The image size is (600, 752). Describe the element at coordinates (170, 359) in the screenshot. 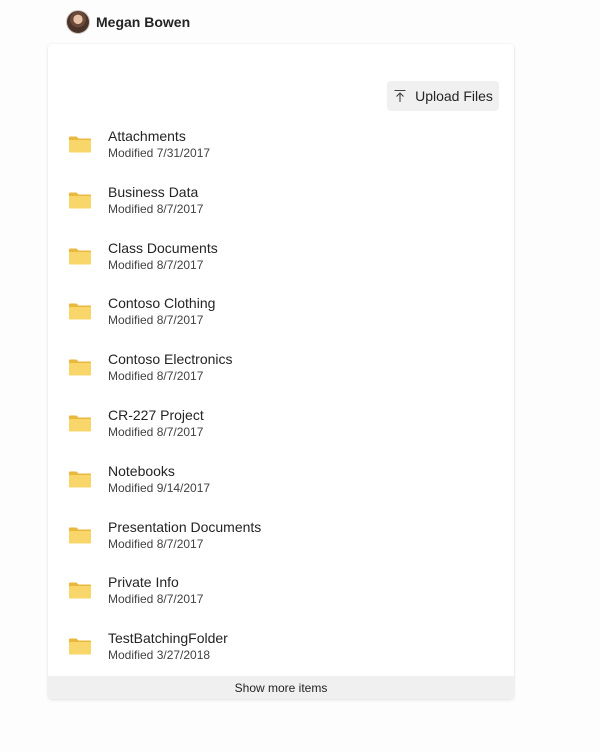

I see `item-name: Contoso Electronics` at that location.